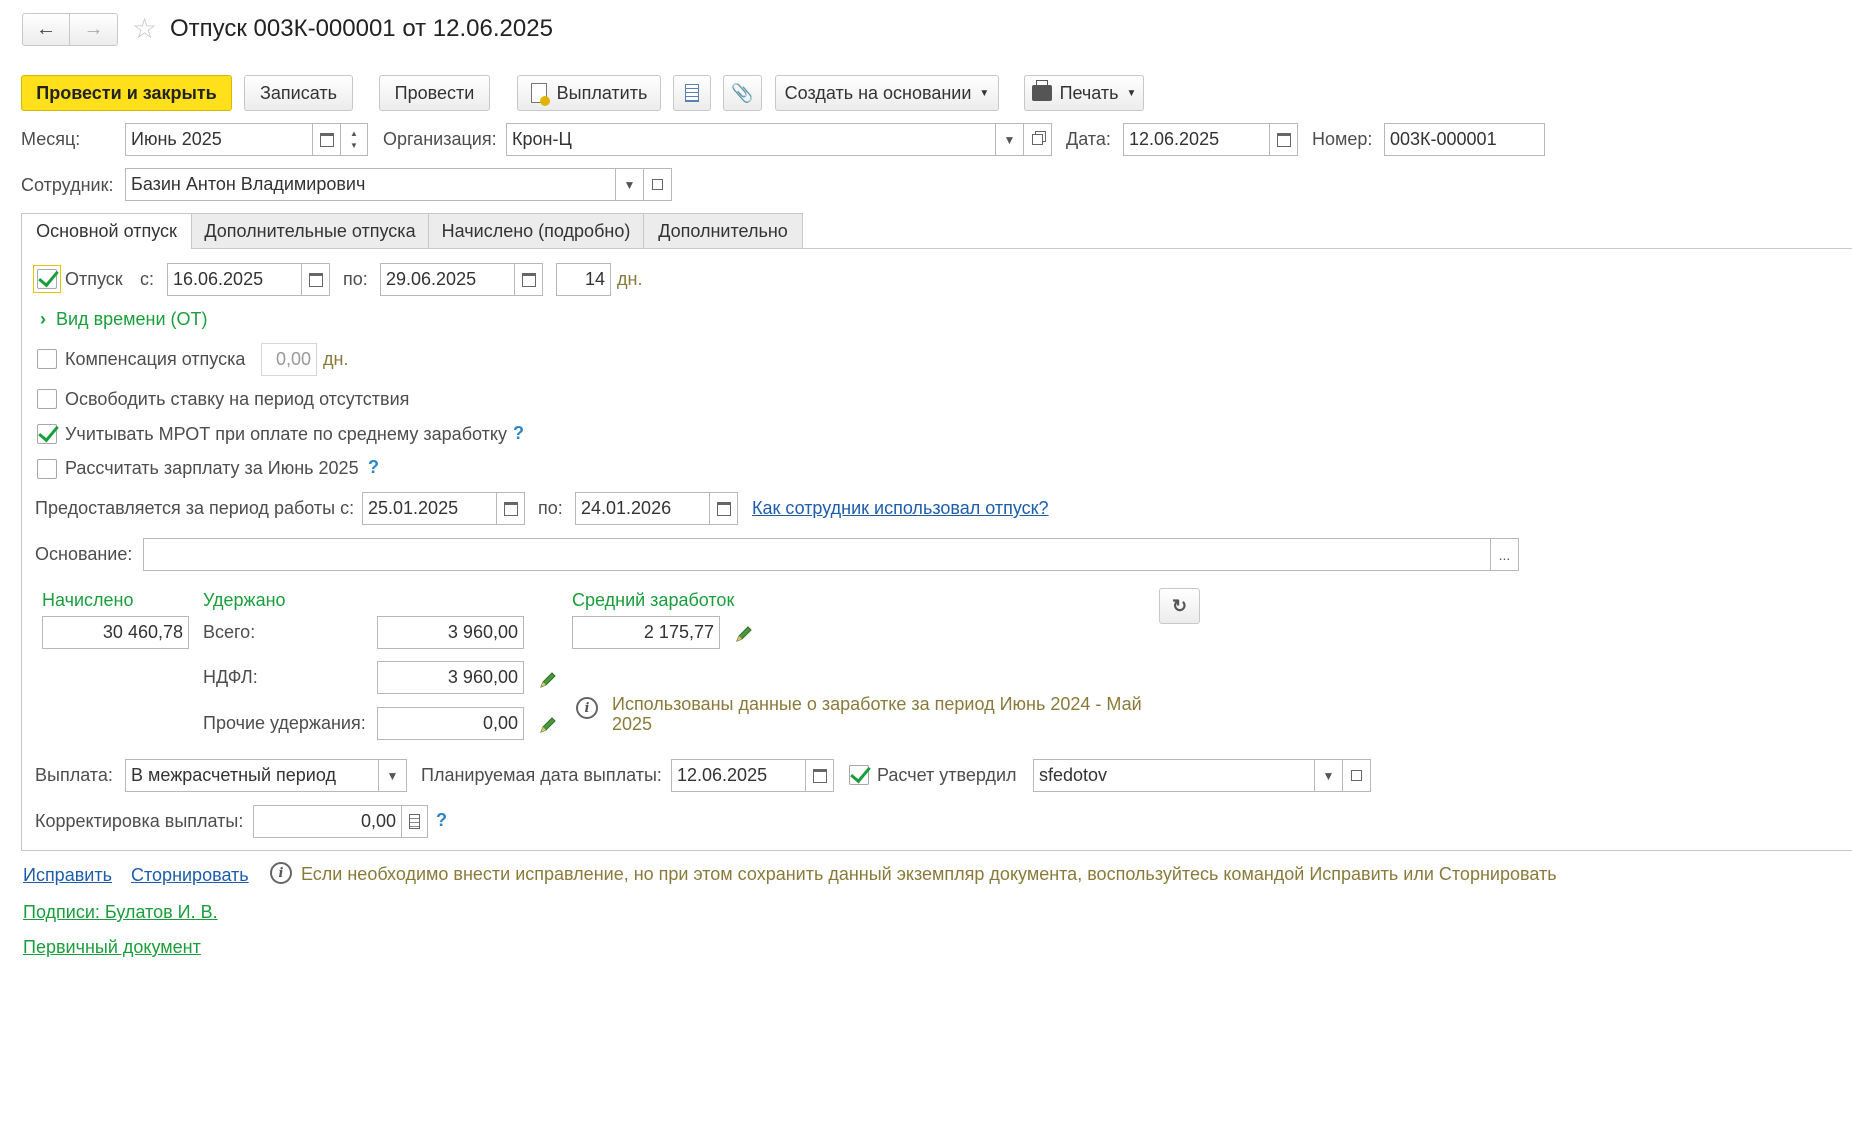 The width and height of the screenshot is (1852, 1142). What do you see at coordinates (540, 94) in the screenshot?
I see `payment-doc-icon` at bounding box center [540, 94].